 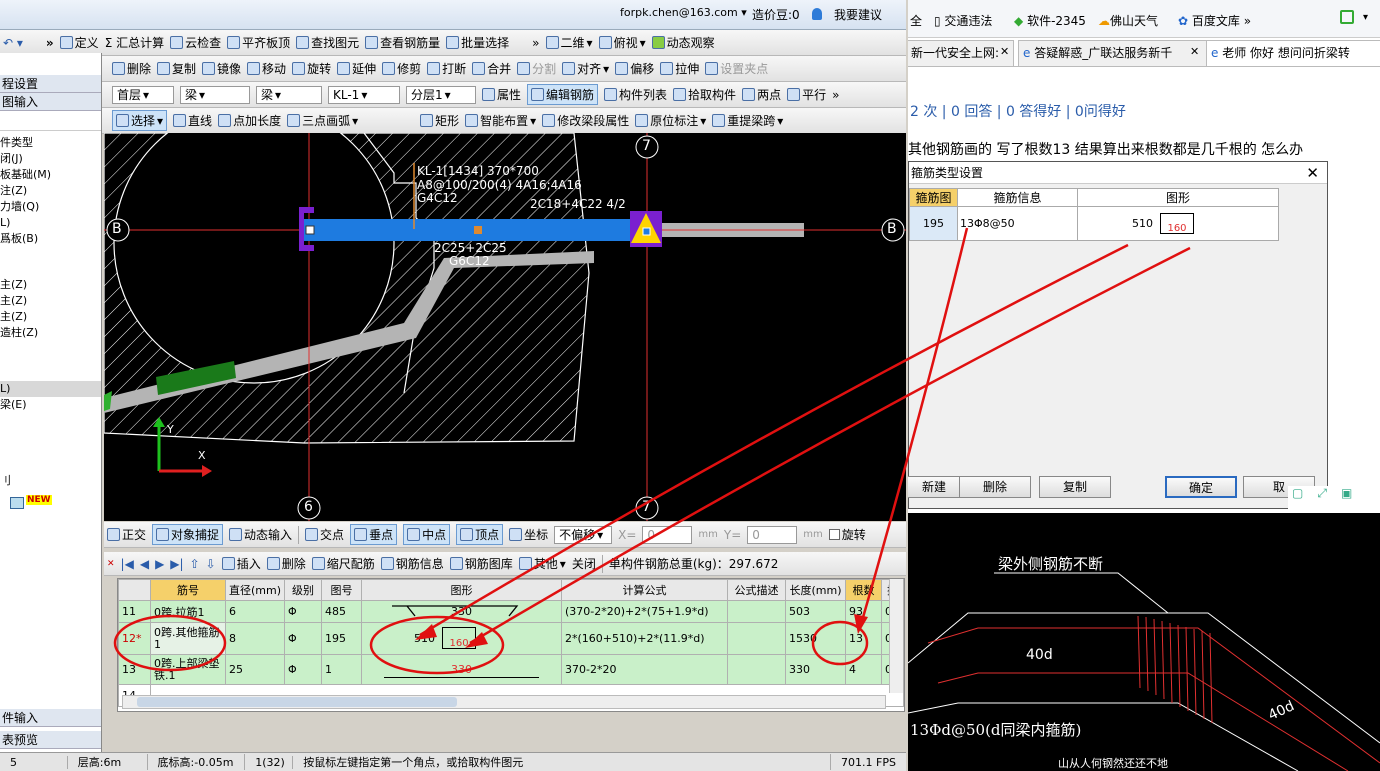 I want to click on parallel-button: 平行, so click(x=806, y=94).